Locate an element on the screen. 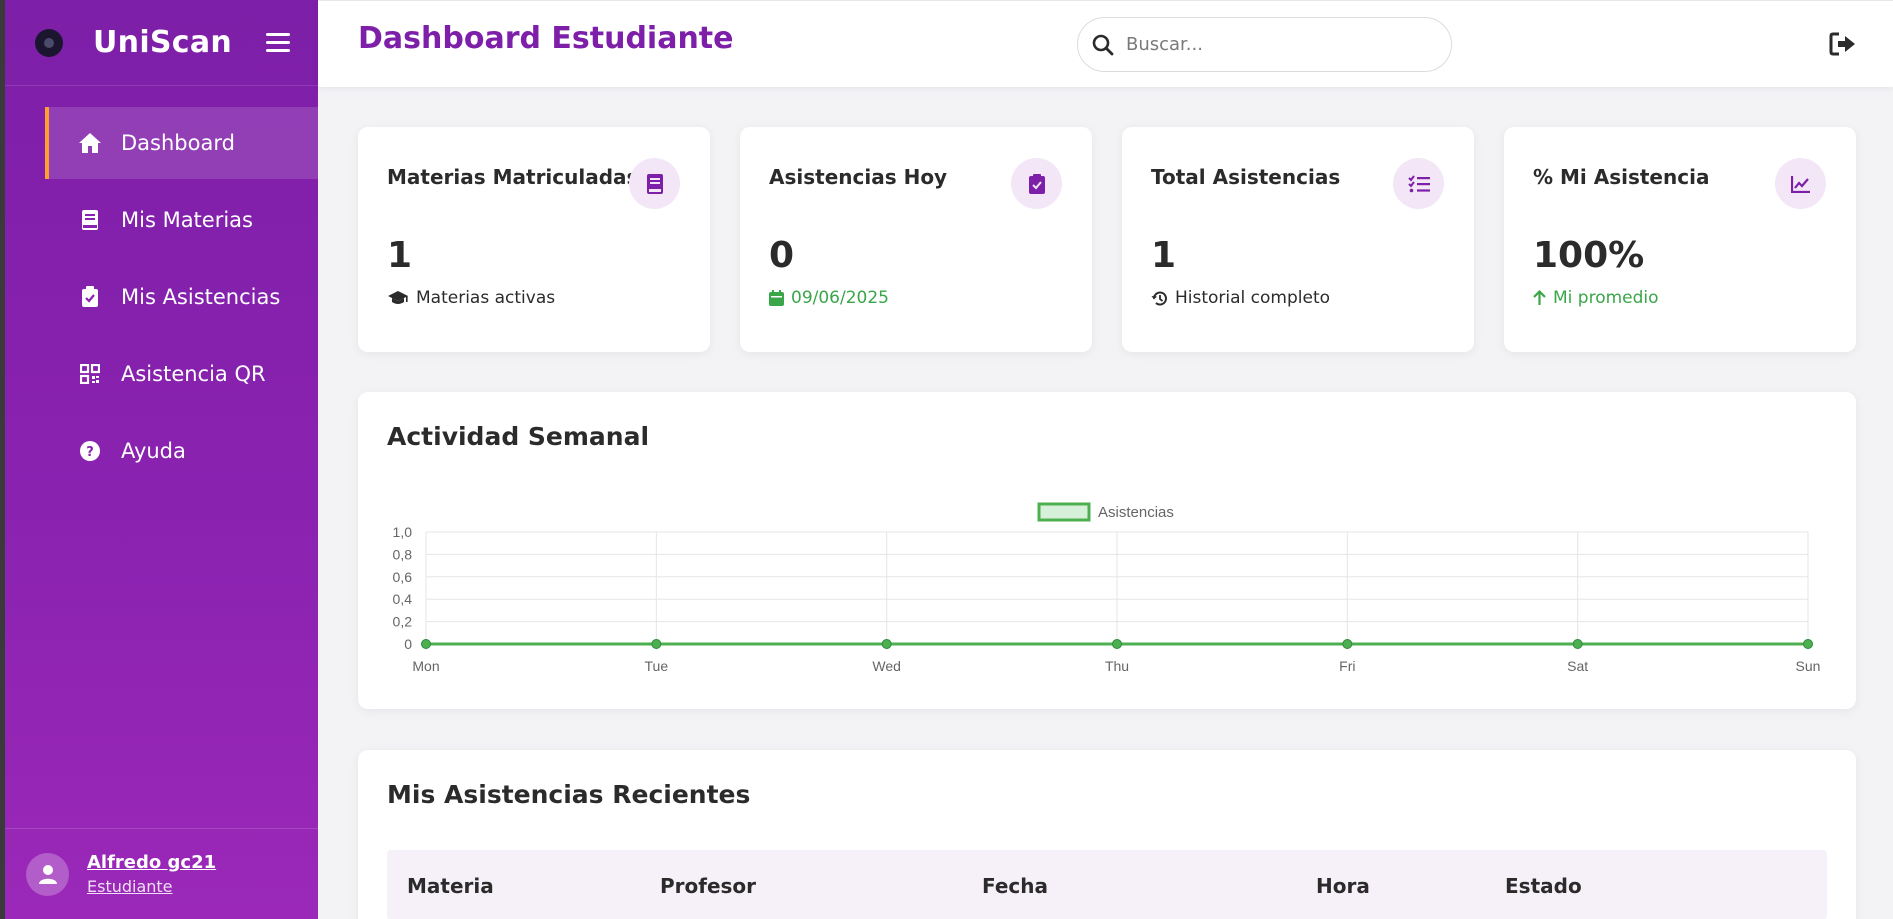 Image resolution: width=1893 pixels, height=919 pixels. stat-subtitle: Historial completo is located at coordinates (1240, 298).